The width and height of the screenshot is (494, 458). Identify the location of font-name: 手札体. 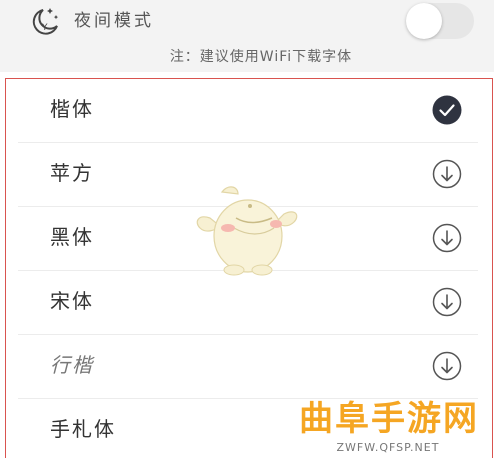
(83, 429).